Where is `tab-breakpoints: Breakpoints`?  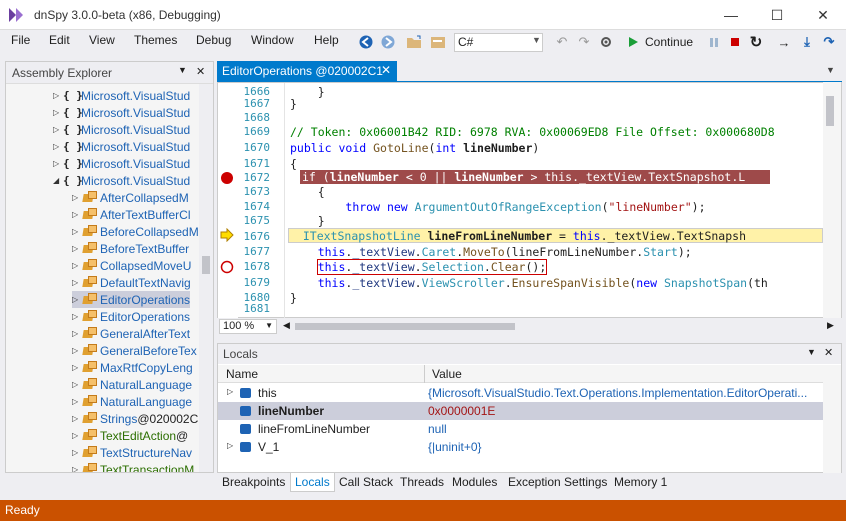 tab-breakpoints: Breakpoints is located at coordinates (253, 482).